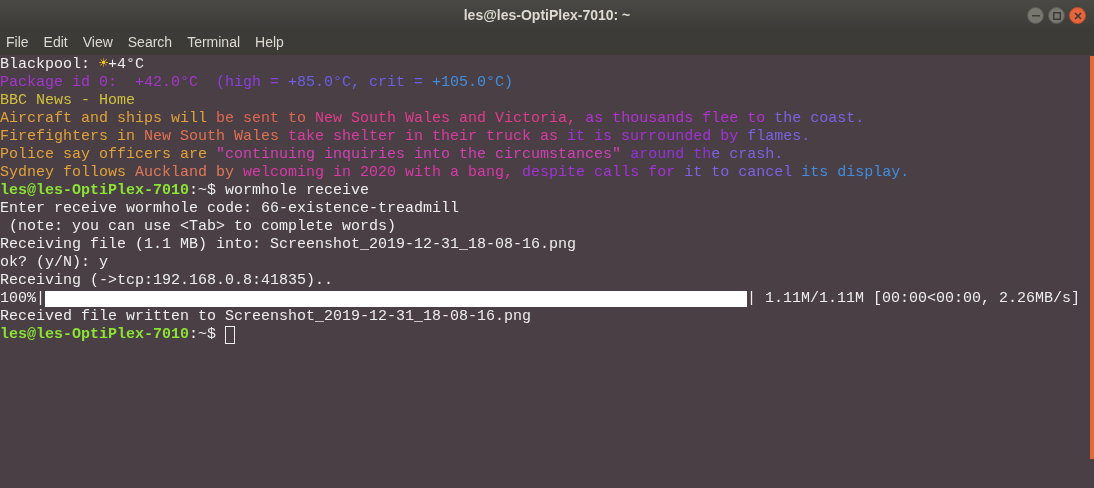 The image size is (1094, 488). What do you see at coordinates (473, 83) in the screenshot?
I see `output-text: +105.0°C)` at bounding box center [473, 83].